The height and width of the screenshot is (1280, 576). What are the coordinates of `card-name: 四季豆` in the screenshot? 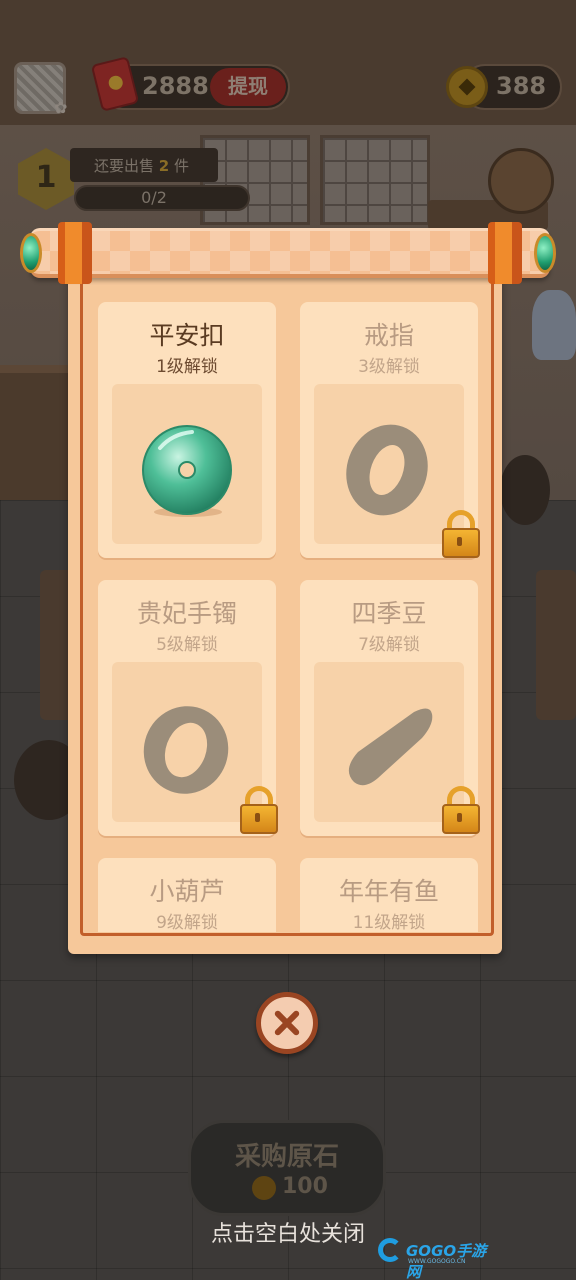 It's located at (389, 613).